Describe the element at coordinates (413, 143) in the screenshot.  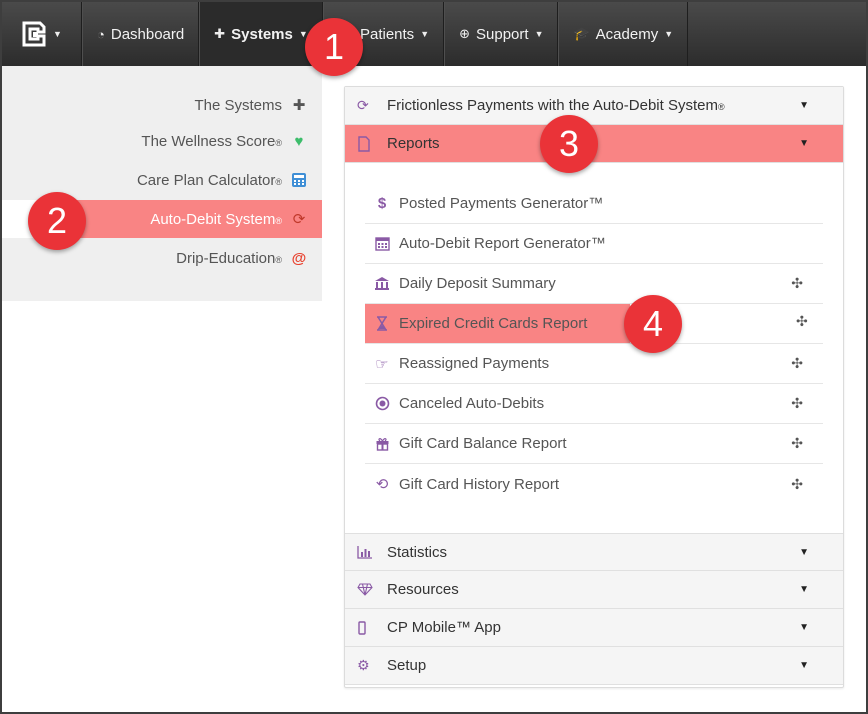
I see `panel-title: Reports` at that location.